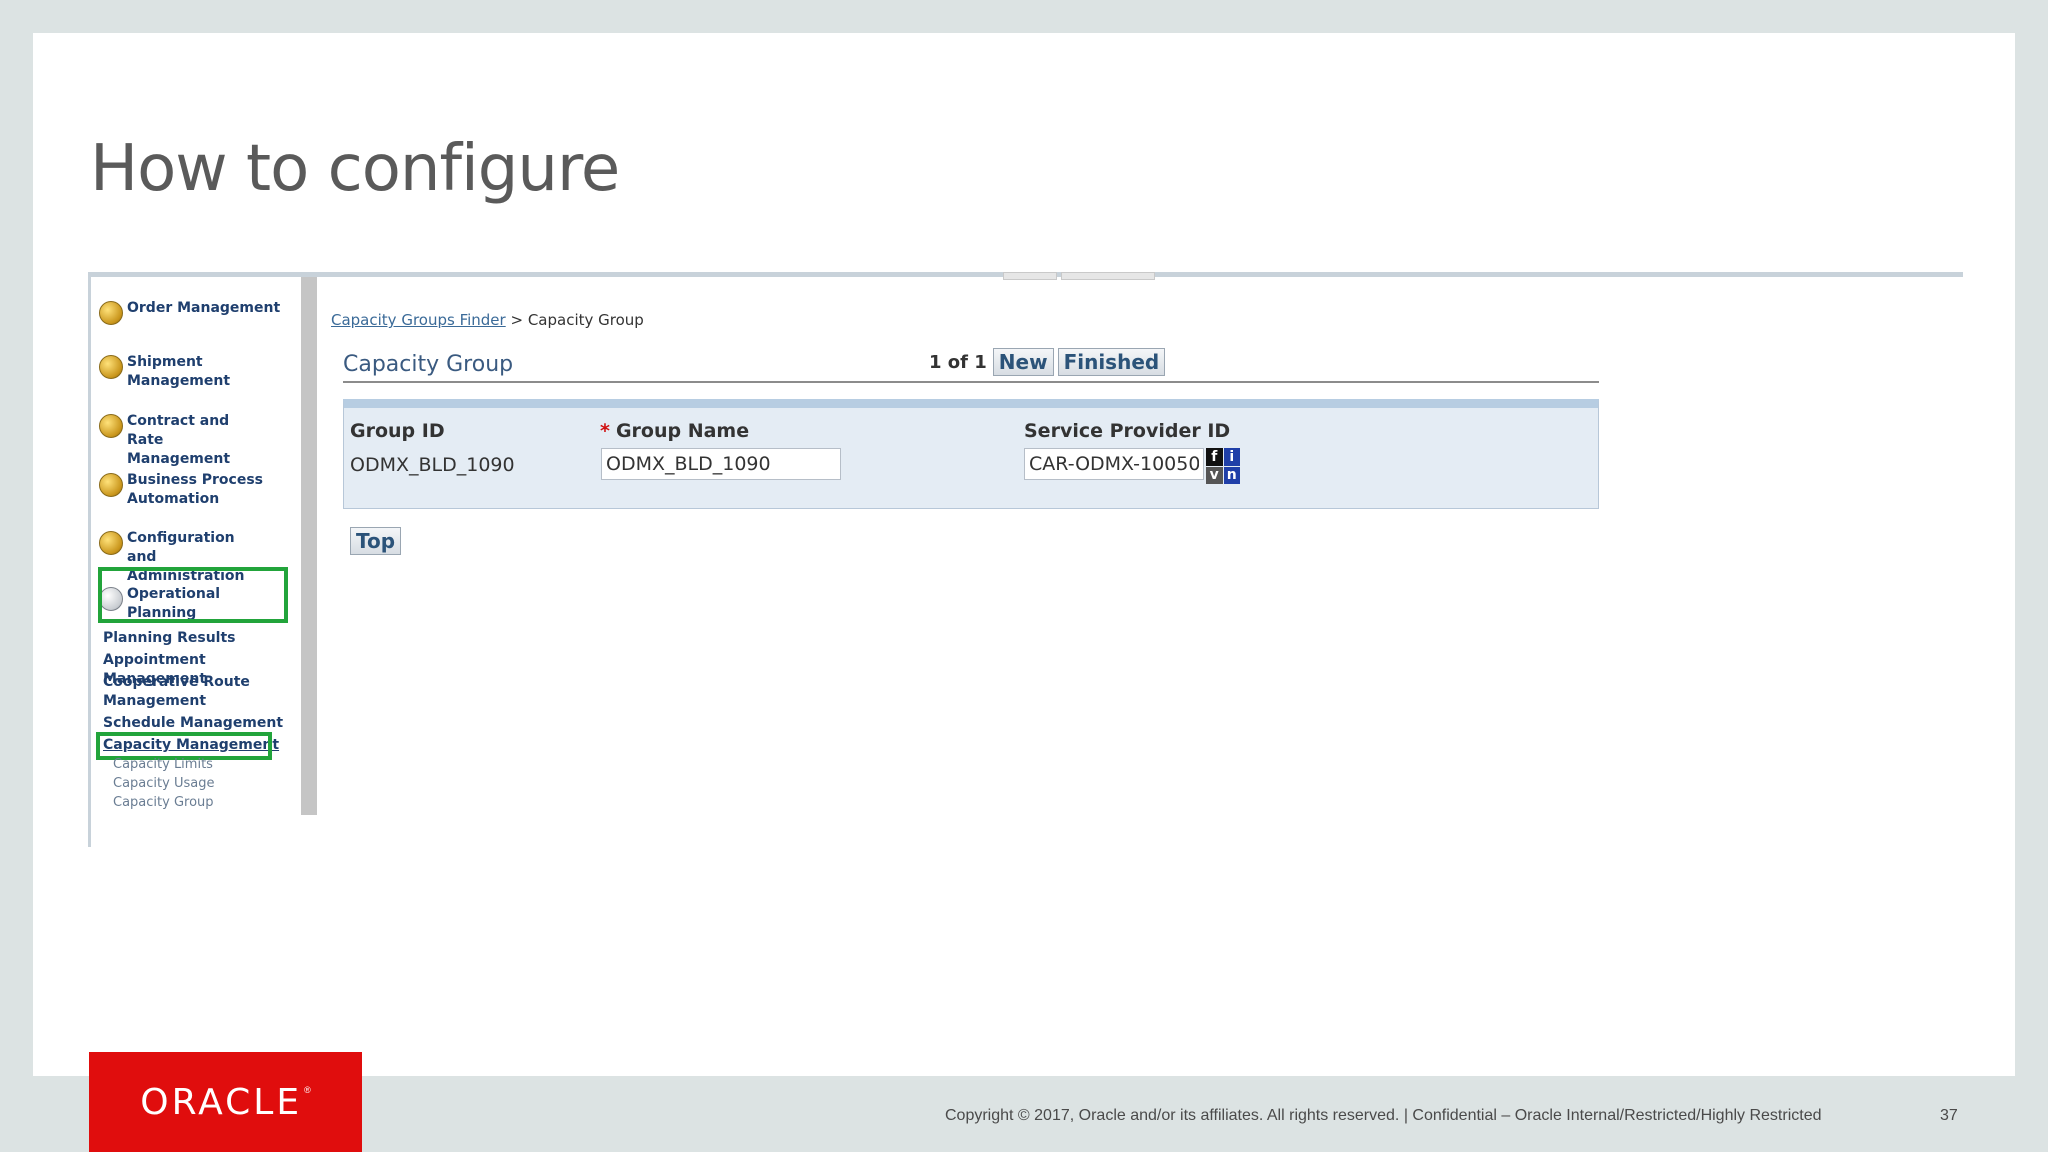 Image resolution: width=2048 pixels, height=1152 pixels. What do you see at coordinates (376, 541) in the screenshot?
I see `top-button: Top` at bounding box center [376, 541].